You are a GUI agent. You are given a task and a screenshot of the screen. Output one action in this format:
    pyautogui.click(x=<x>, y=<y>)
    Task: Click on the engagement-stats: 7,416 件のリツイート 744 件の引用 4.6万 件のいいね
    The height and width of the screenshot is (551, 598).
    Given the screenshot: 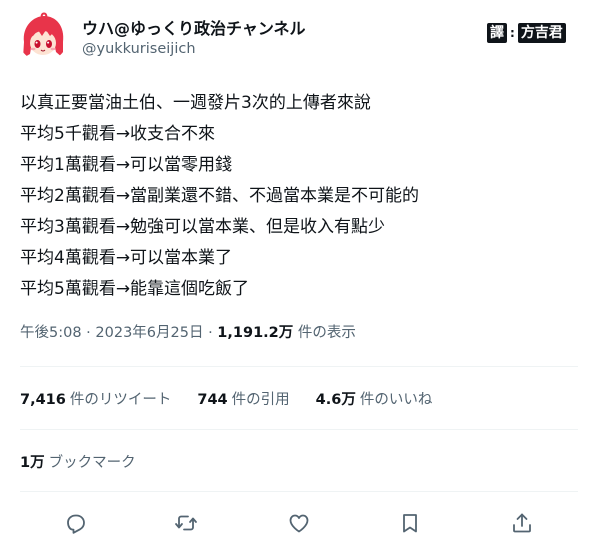 What is the action you would take?
    pyautogui.click(x=239, y=398)
    